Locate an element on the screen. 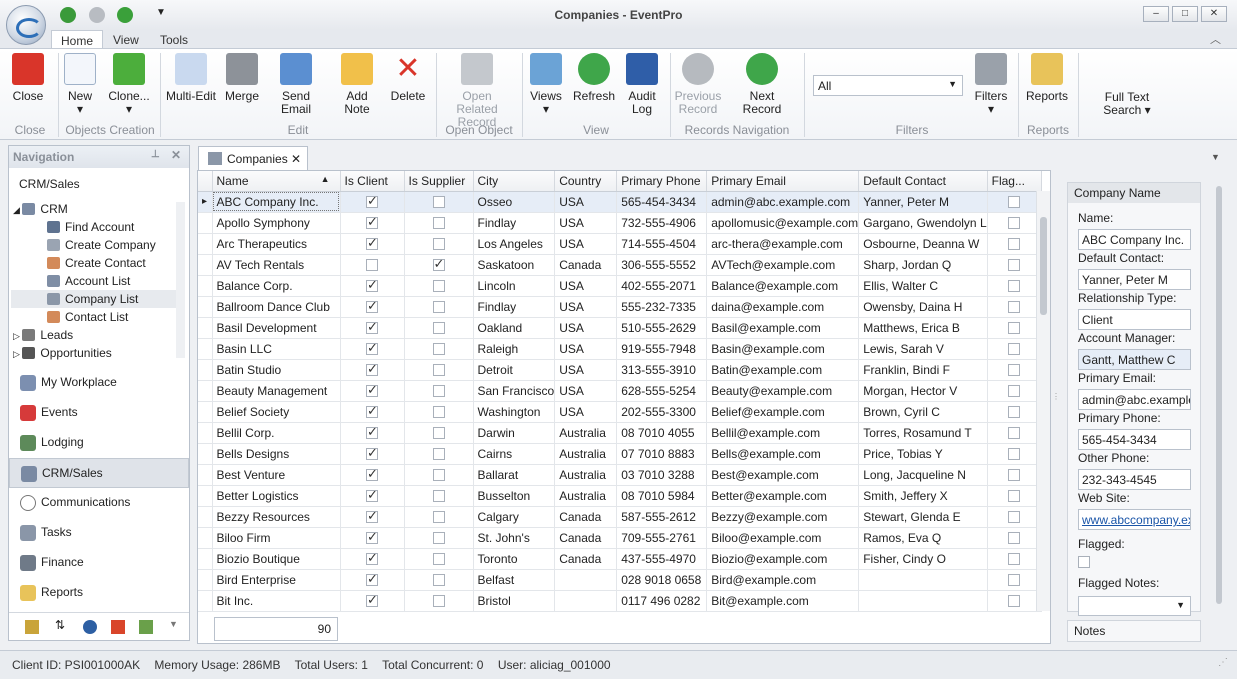 The image size is (1237, 679). cell-name: Balance Corp. is located at coordinates (276, 286).